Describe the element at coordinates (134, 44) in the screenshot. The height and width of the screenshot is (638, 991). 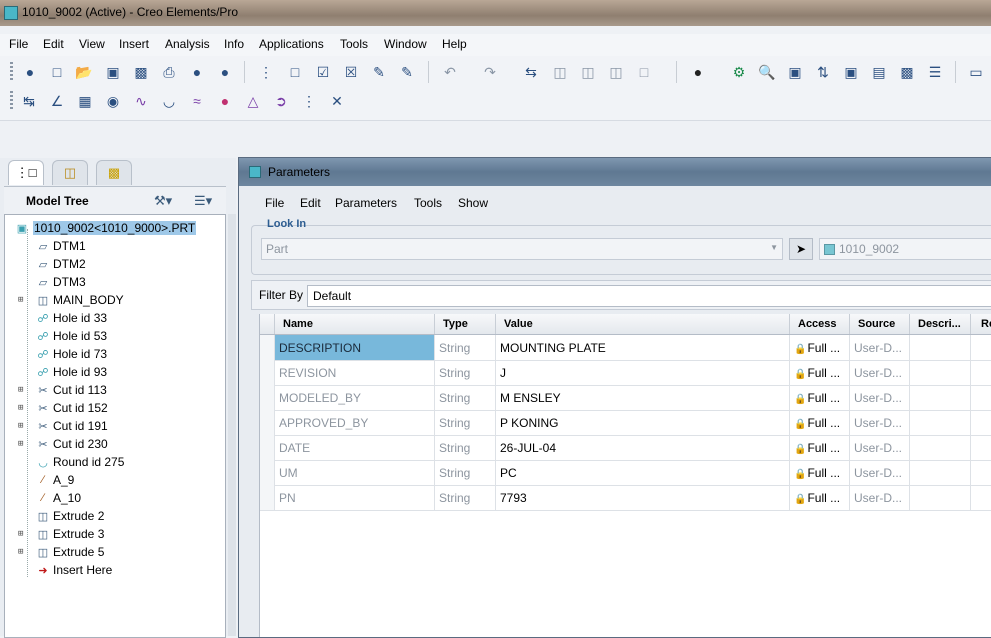
I see `menu-insert: Insert` at that location.